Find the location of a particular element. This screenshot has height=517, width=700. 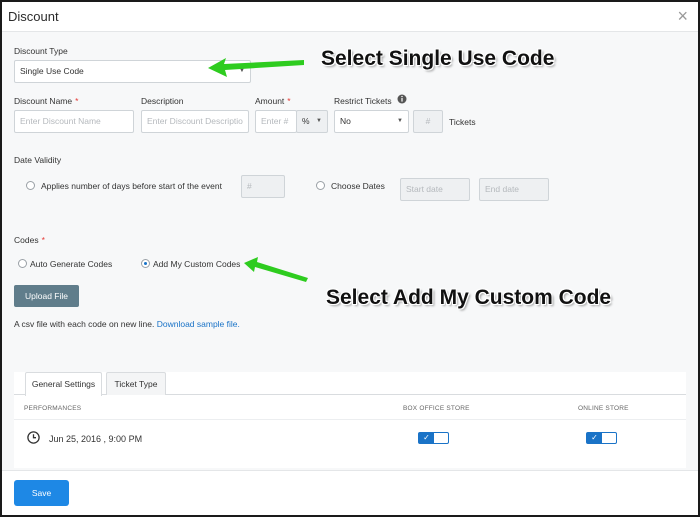

annotation-arrows is located at coordinates (258, 170).